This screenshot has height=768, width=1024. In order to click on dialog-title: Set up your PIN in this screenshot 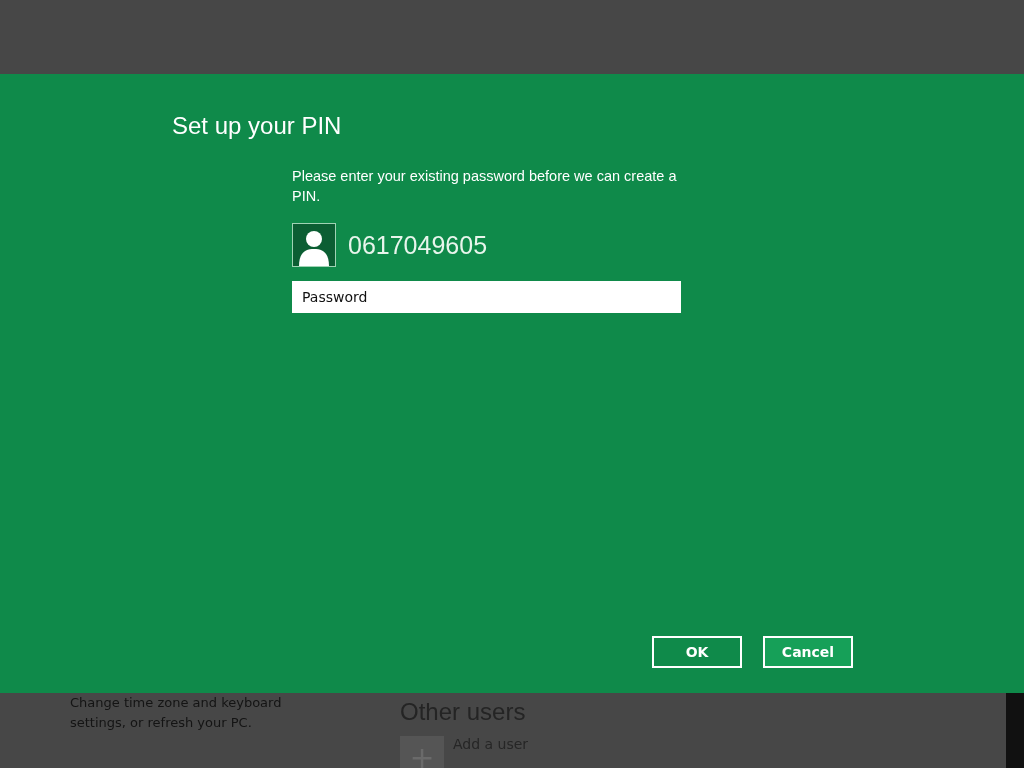, I will do `click(257, 126)`.